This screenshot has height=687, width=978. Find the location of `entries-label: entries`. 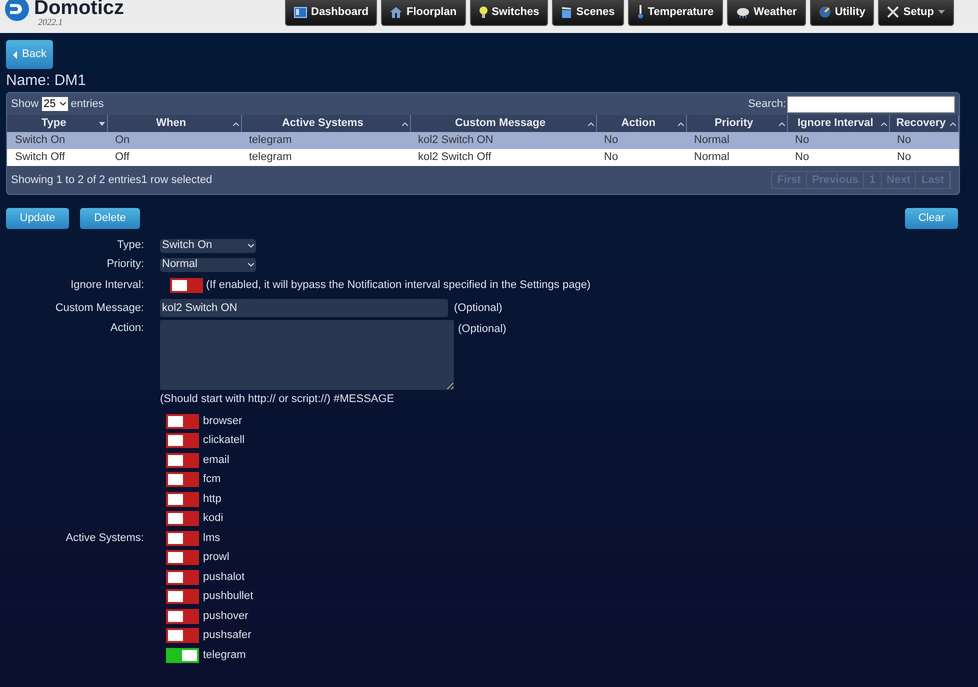

entries-label: entries is located at coordinates (87, 104).